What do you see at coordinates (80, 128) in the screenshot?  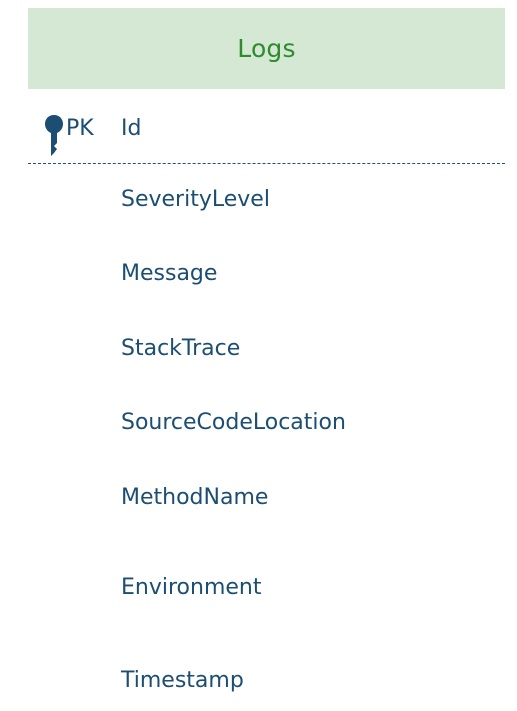 I see `pk-marker: PK` at bounding box center [80, 128].